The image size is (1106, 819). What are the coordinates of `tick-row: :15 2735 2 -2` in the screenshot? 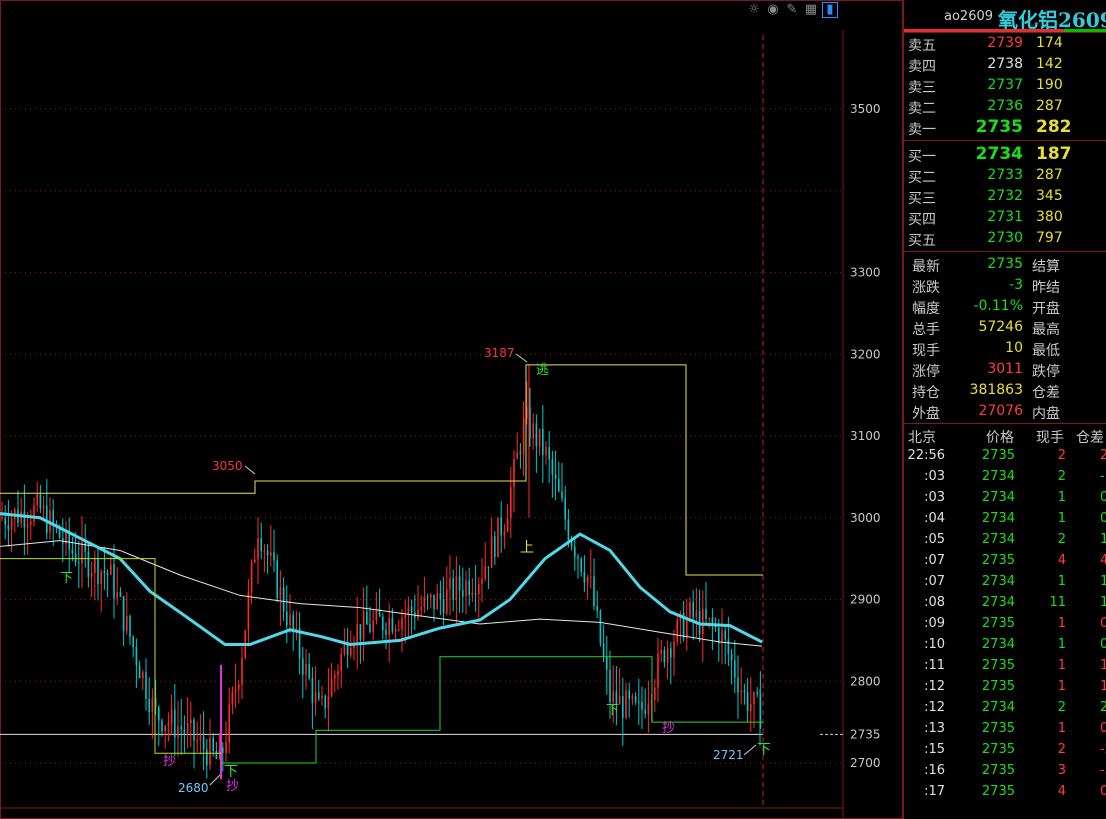 It's located at (1005, 750).